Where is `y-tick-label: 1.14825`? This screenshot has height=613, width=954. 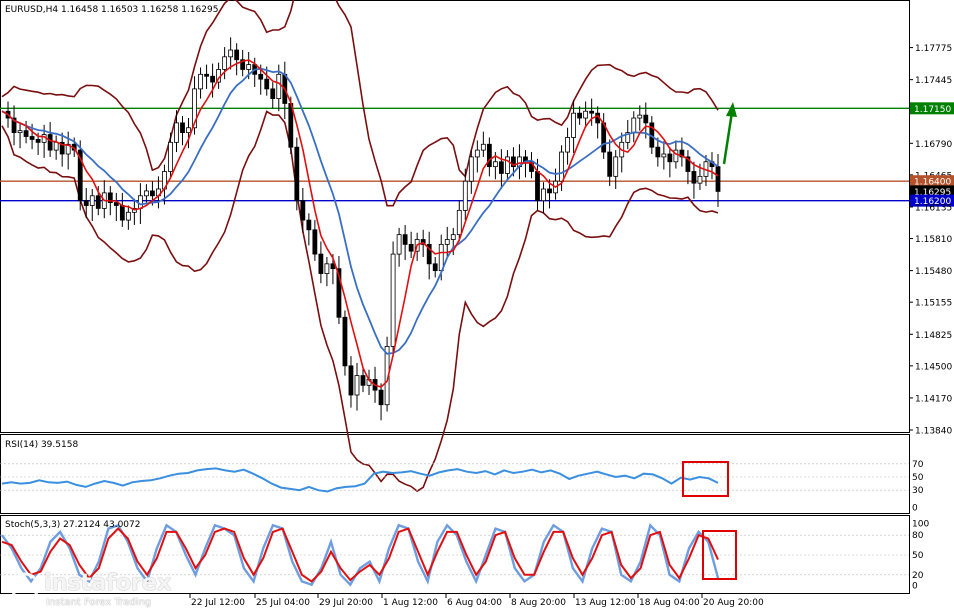
y-tick-label: 1.14825 is located at coordinates (933, 336).